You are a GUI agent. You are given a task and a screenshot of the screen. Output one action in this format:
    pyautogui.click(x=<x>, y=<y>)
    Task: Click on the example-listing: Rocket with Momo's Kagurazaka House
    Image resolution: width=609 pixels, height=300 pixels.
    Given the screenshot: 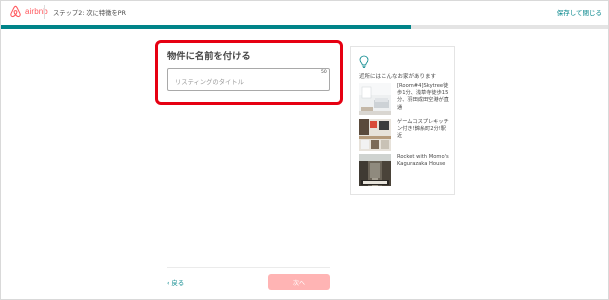 What is the action you would take?
    pyautogui.click(x=404, y=170)
    